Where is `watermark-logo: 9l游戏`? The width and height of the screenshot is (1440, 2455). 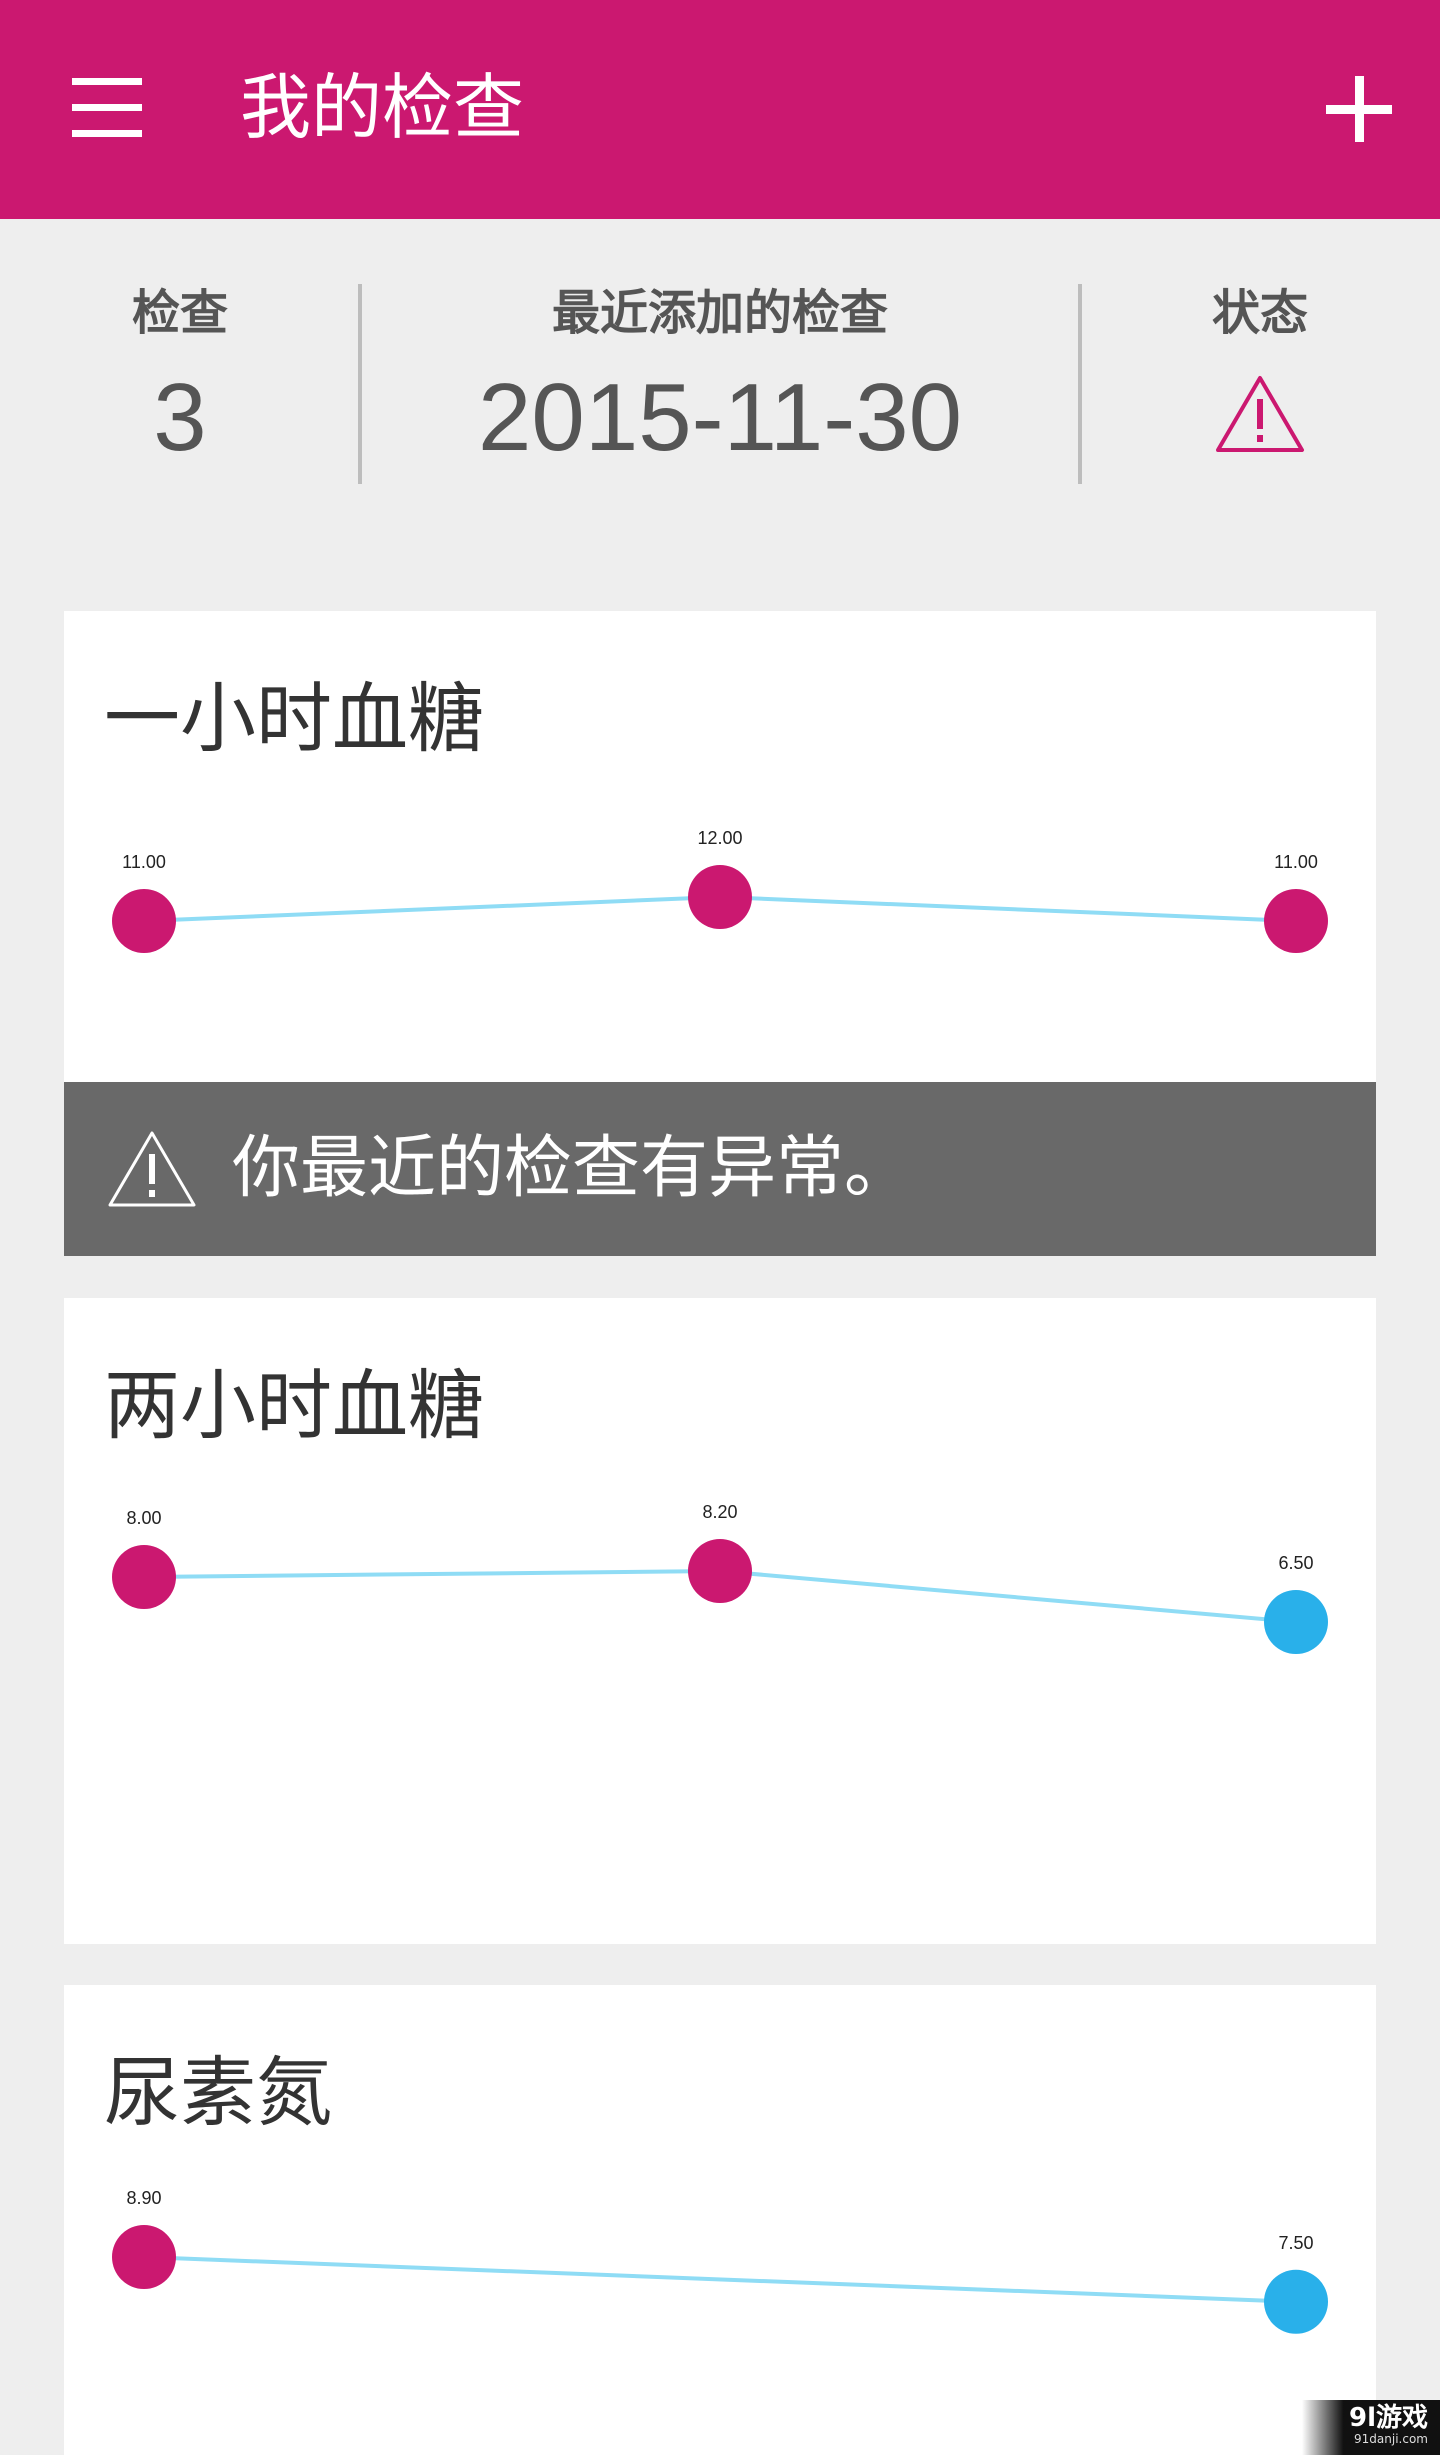 watermark-logo: 9l游戏 is located at coordinates (1388, 2418).